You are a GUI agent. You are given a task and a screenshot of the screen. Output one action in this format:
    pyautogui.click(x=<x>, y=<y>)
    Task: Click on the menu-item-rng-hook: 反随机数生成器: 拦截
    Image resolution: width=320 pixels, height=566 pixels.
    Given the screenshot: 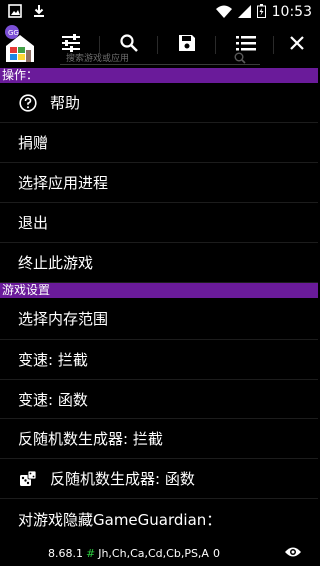 What is the action you would take?
    pyautogui.click(x=159, y=439)
    